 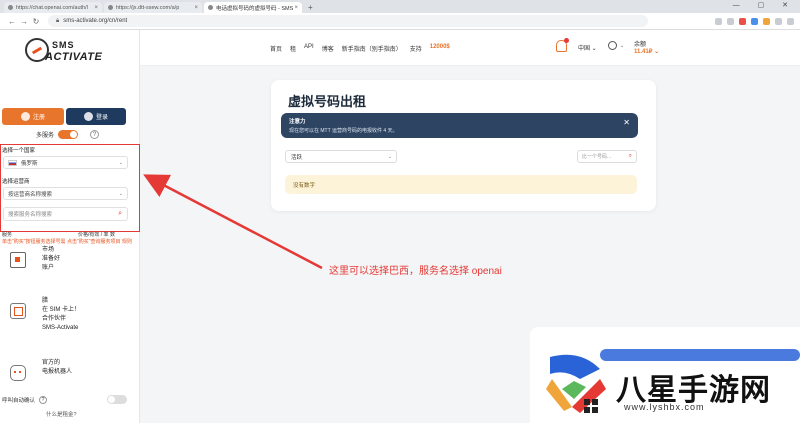 What do you see at coordinates (700, 355) in the screenshot?
I see `watermark-bar` at bounding box center [700, 355].